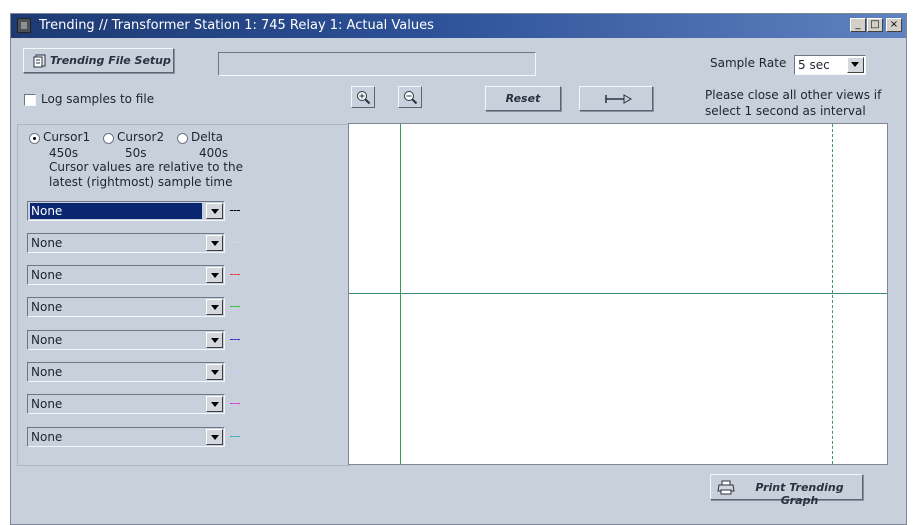 This screenshot has height=525, width=913. What do you see at coordinates (136, 153) in the screenshot?
I see `cursor2-value: 50s` at bounding box center [136, 153].